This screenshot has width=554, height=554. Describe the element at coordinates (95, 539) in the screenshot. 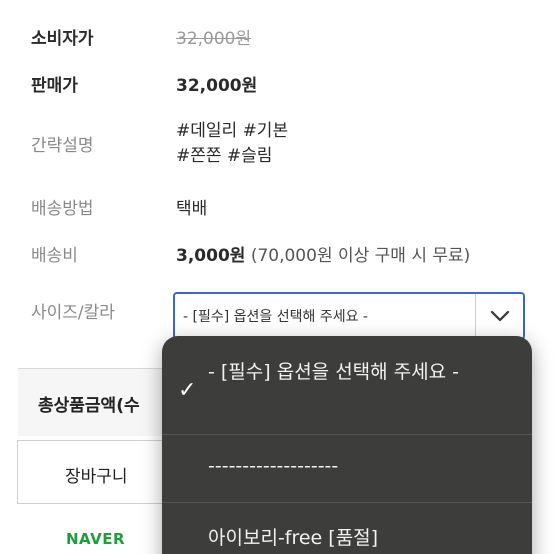

I see `naver-pay-logo: NAVER` at that location.